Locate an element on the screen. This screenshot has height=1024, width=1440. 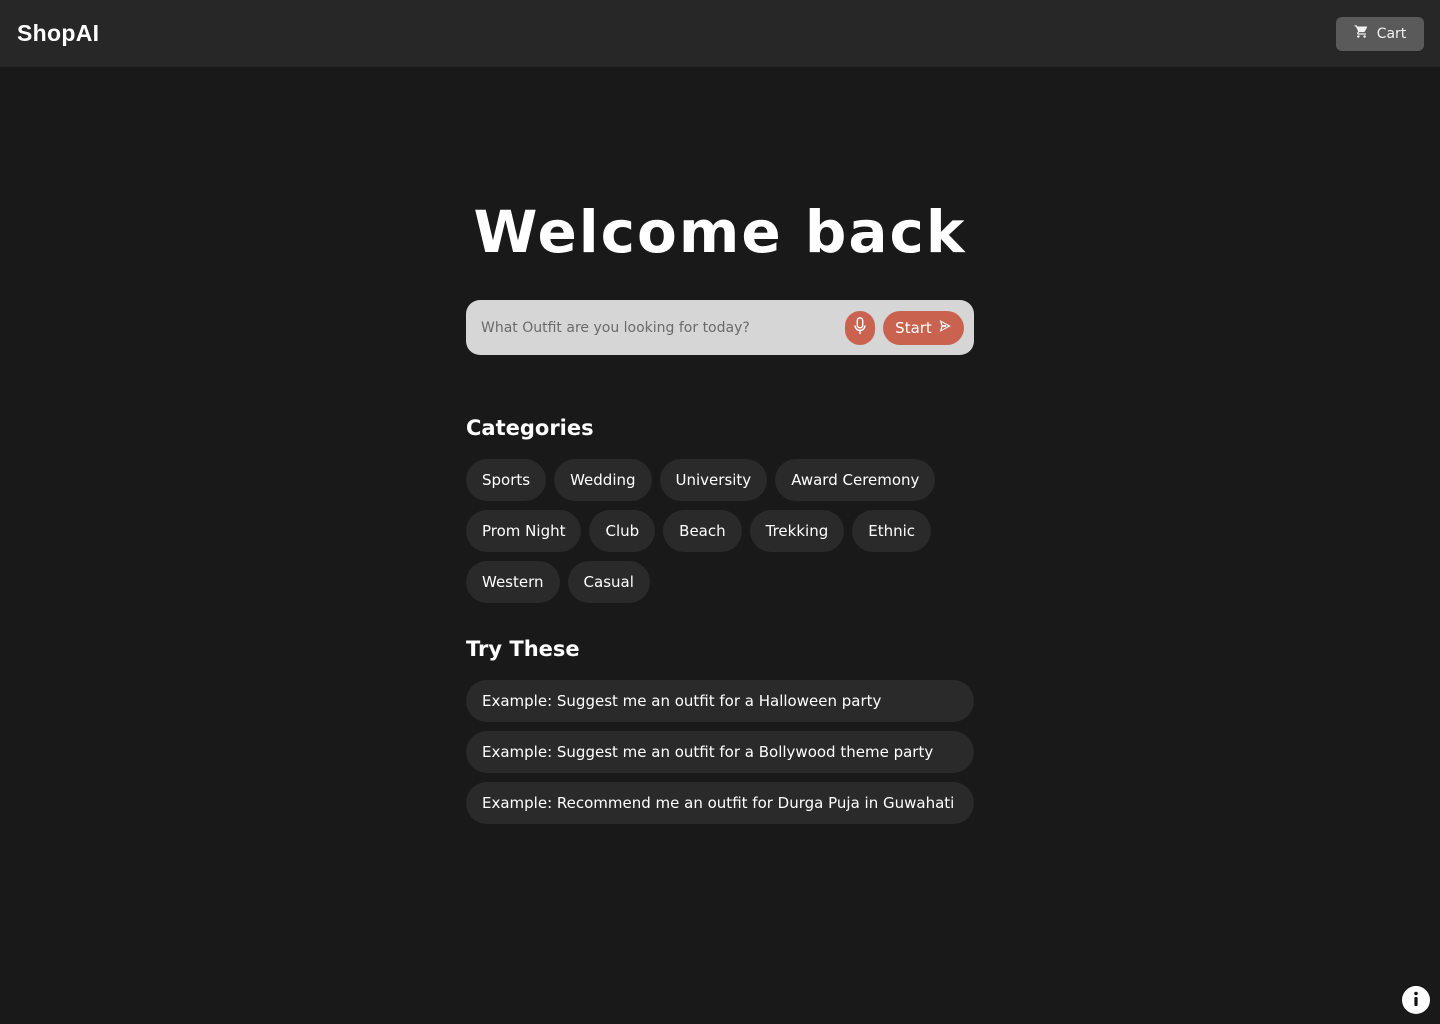
category-chip-wedding: Wedding is located at coordinates (603, 480).